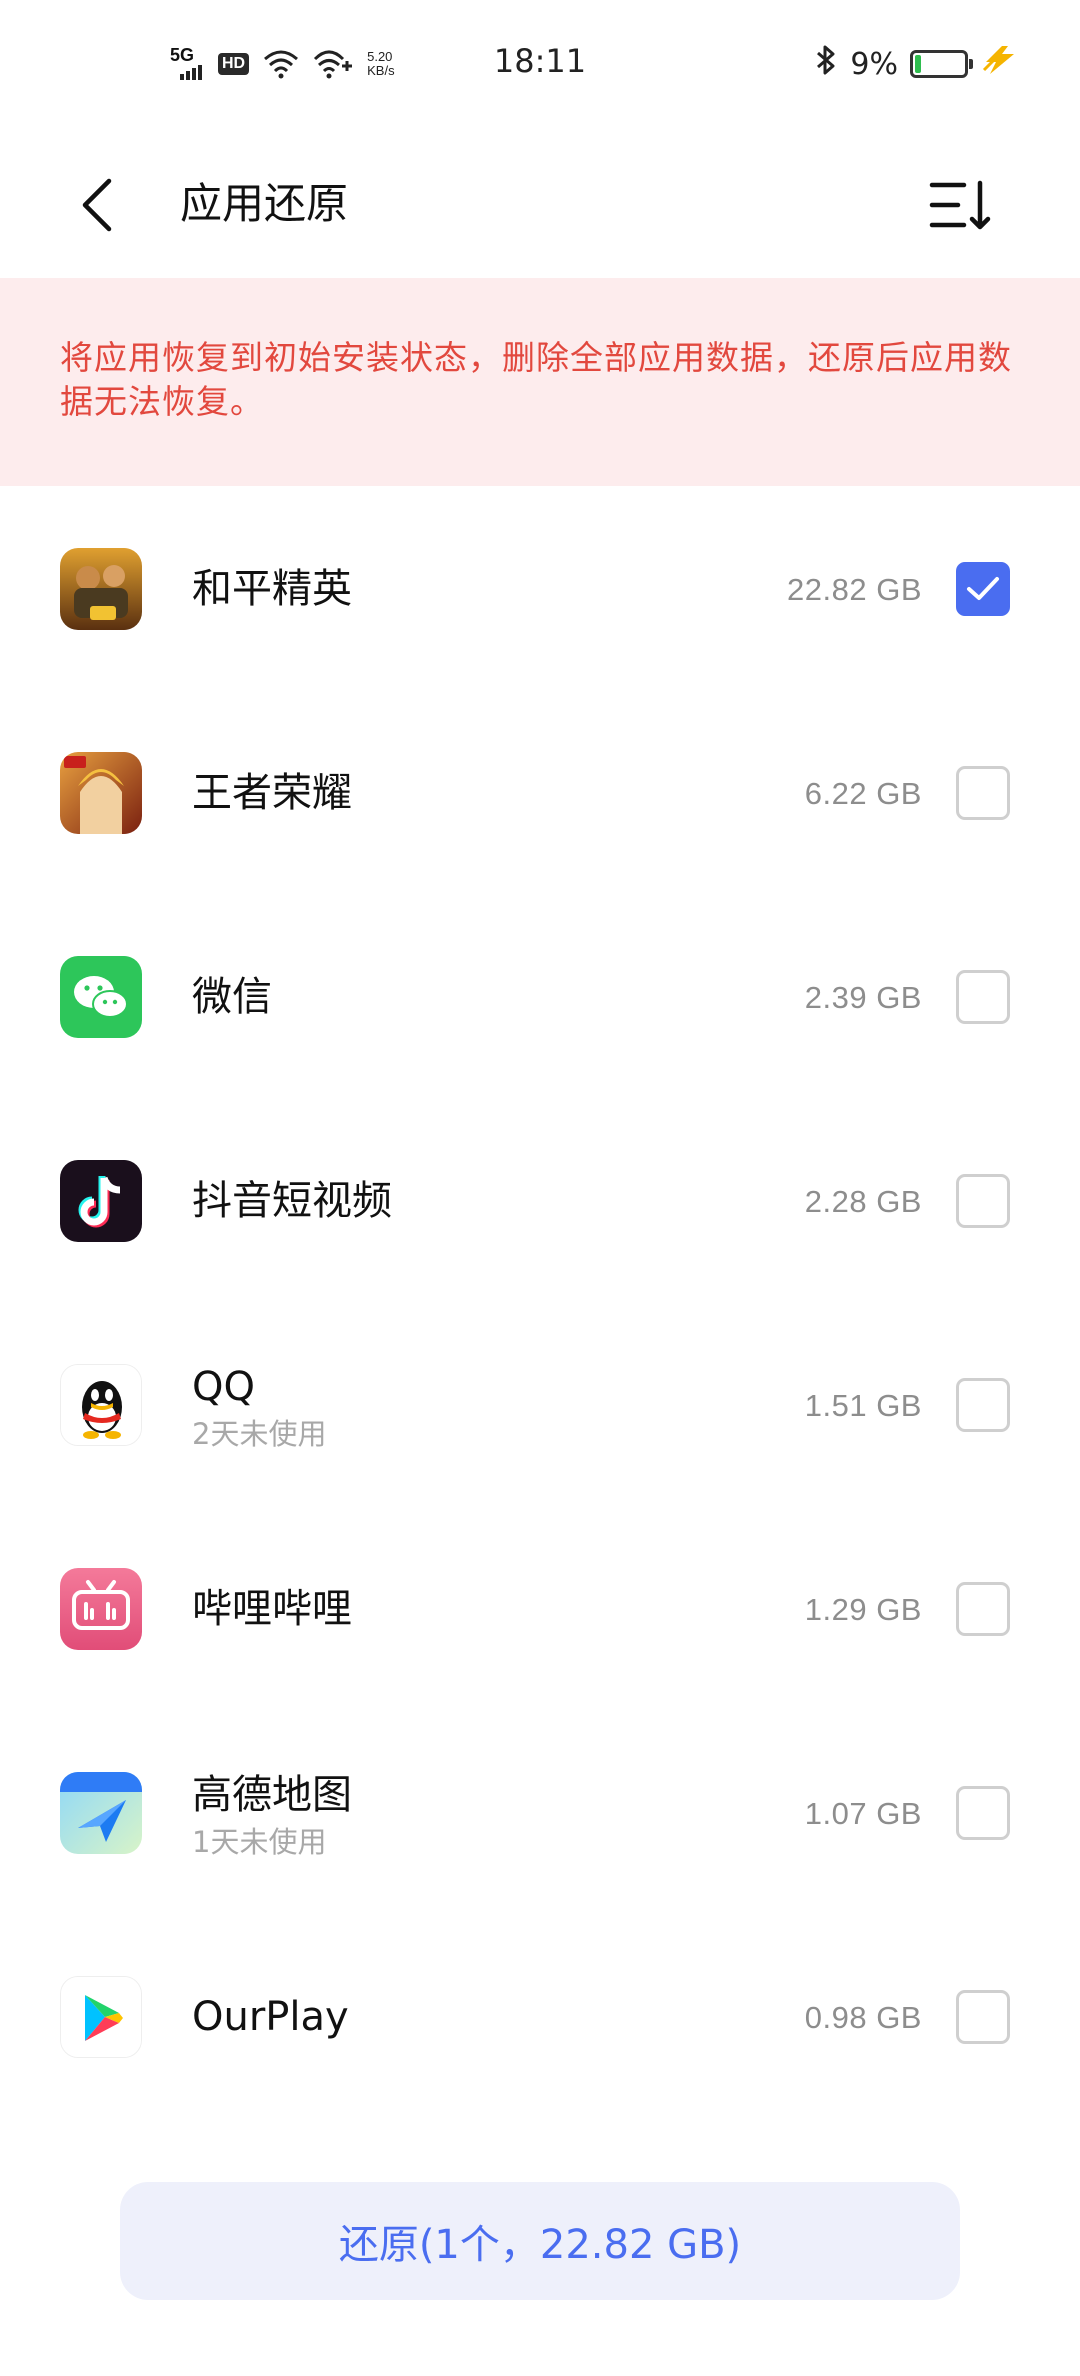 The image size is (1080, 2376). I want to click on battery-percent: 9%, so click(874, 64).